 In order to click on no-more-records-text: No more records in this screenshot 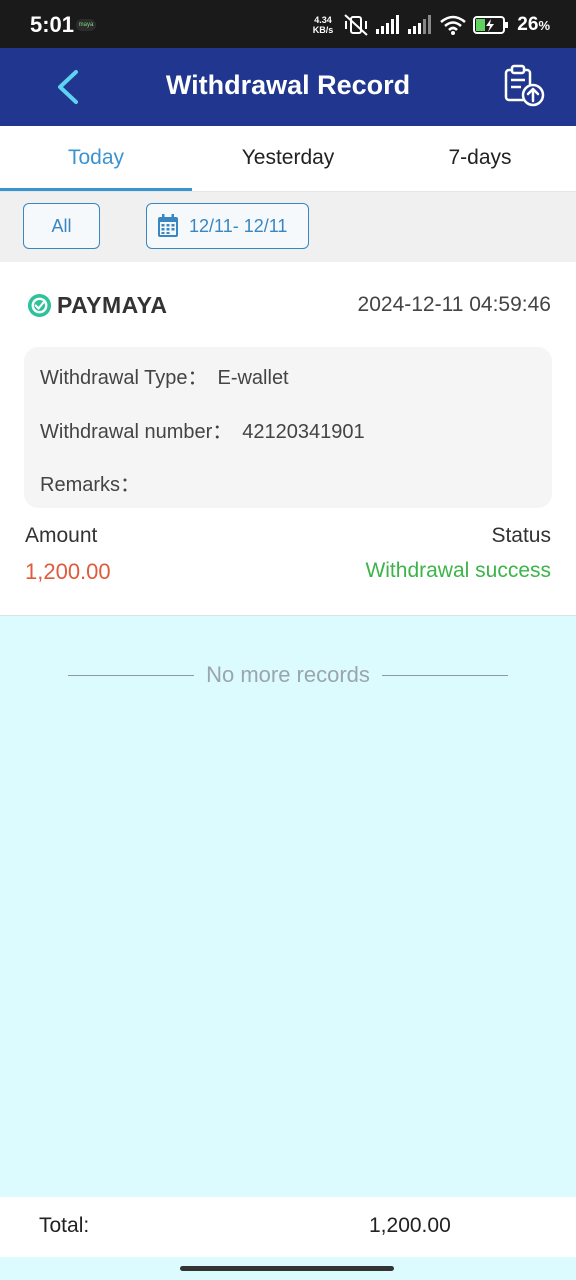, I will do `click(288, 674)`.